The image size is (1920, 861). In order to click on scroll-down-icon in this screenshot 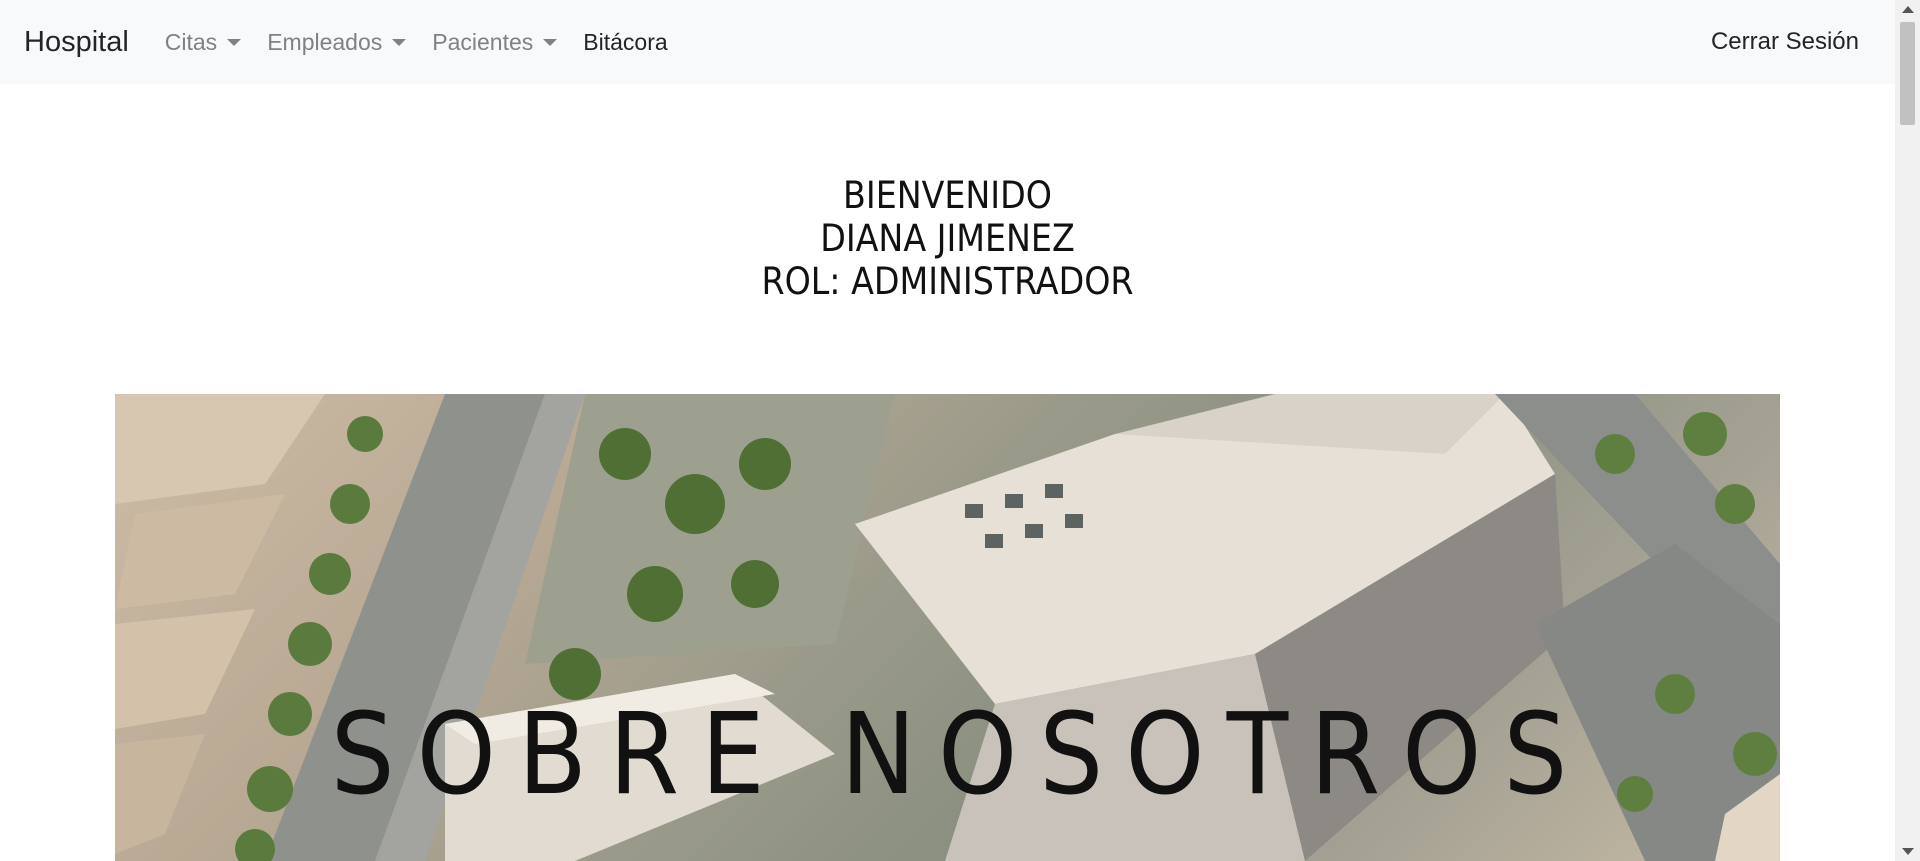, I will do `click(1908, 851)`.